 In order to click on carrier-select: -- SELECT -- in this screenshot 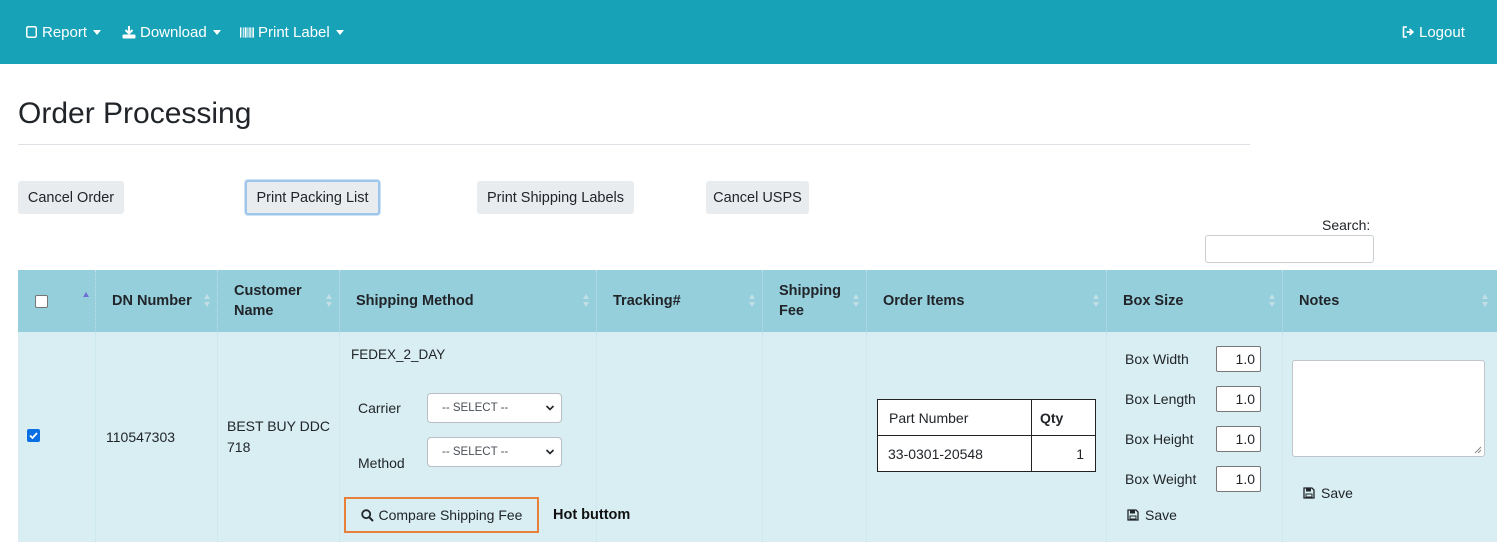, I will do `click(494, 408)`.